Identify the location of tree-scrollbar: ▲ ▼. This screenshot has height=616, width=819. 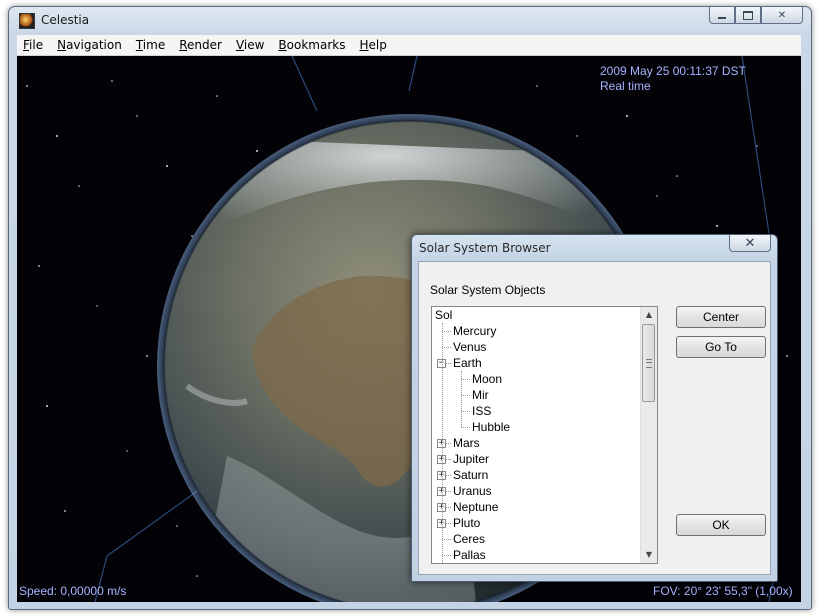
(648, 435).